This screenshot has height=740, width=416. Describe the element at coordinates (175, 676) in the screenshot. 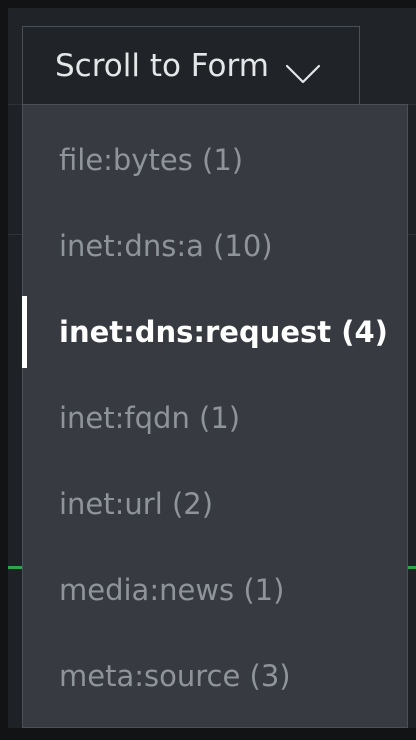

I see `menu-item-label: meta:source (3)` at that location.